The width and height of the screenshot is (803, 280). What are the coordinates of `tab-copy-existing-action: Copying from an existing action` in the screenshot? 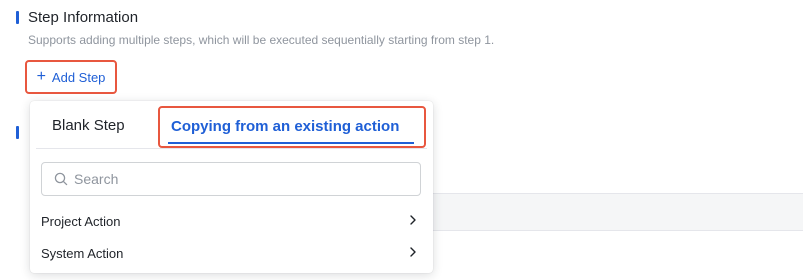 It's located at (292, 127).